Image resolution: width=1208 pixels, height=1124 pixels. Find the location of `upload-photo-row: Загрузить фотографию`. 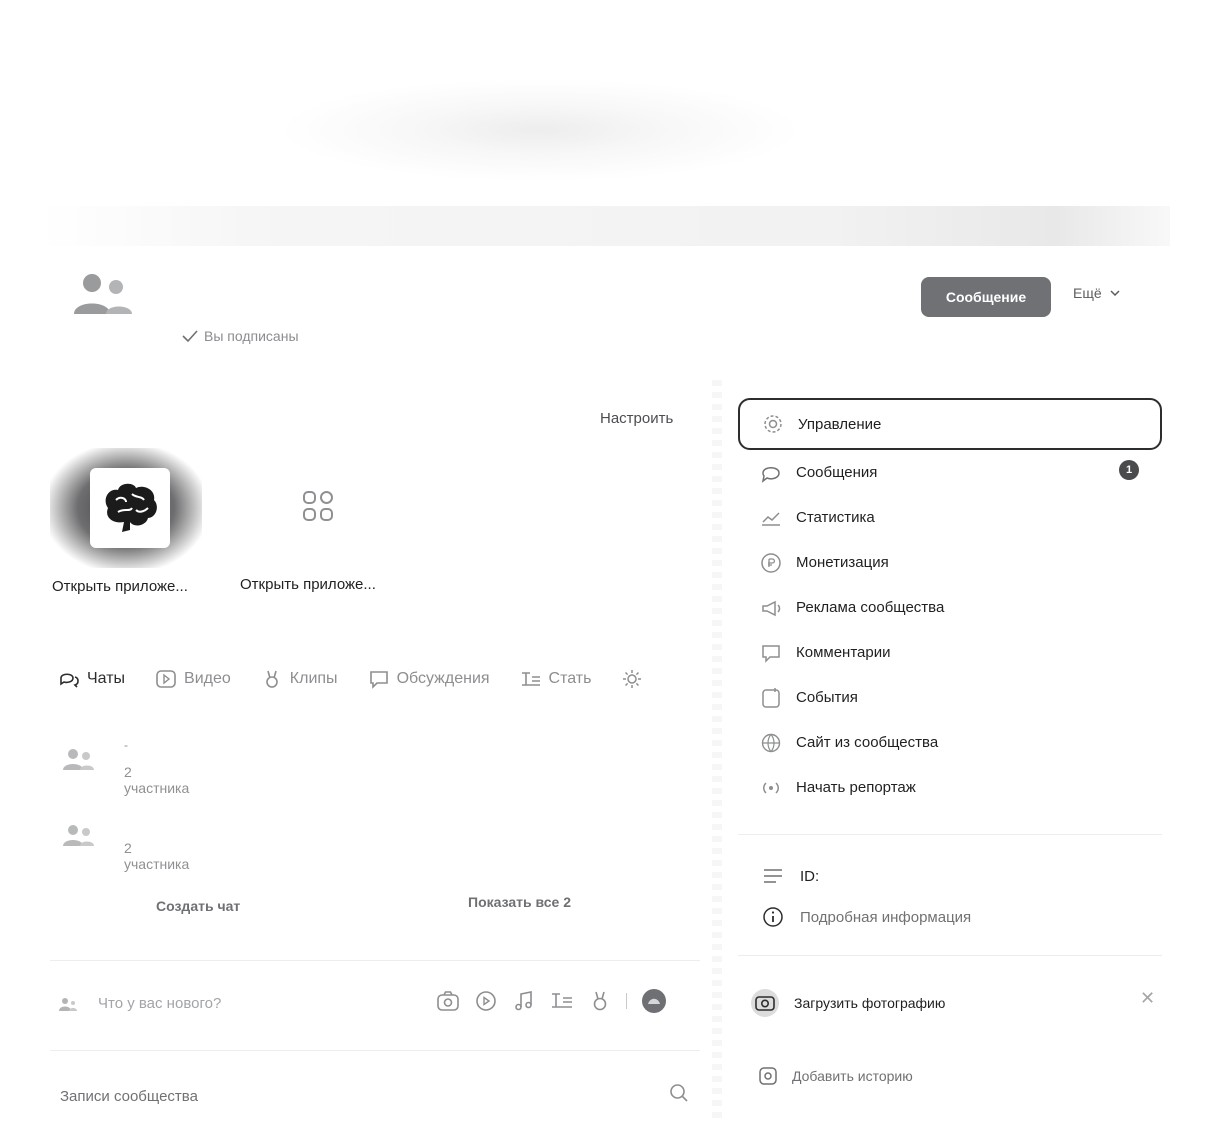

upload-photo-row: Загрузить фотографию is located at coordinates (847, 1003).